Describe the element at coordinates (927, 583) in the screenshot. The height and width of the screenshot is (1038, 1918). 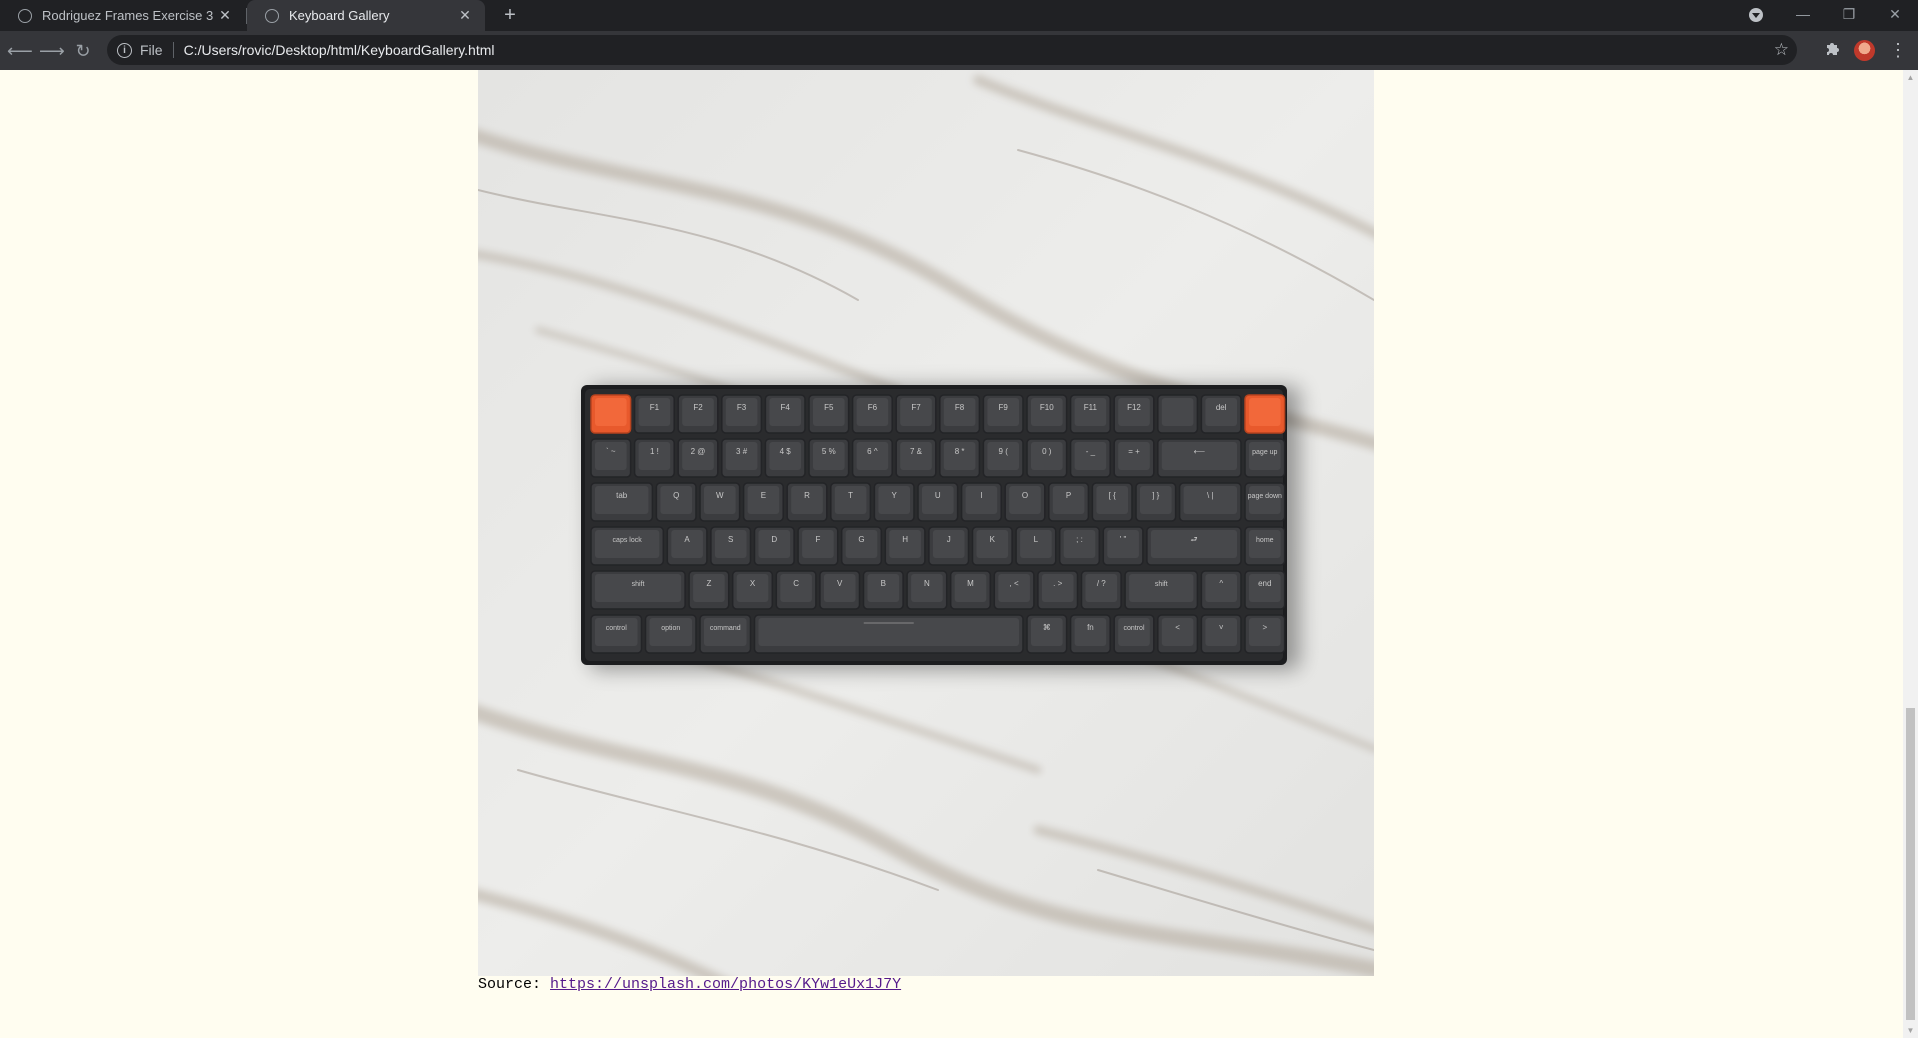
I see `key-label: N` at that location.